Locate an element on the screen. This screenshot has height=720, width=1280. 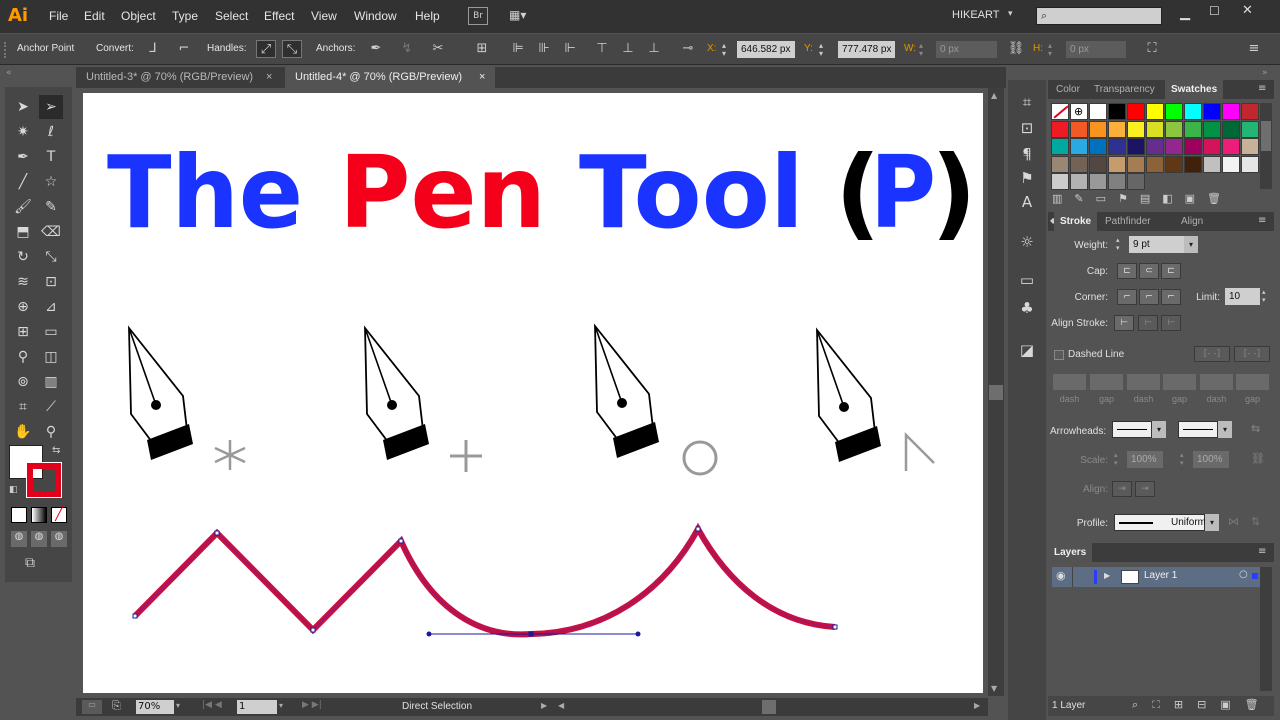
layer-row: ◉ ▶ Layer 1 ○ is located at coordinates (1156, 577).